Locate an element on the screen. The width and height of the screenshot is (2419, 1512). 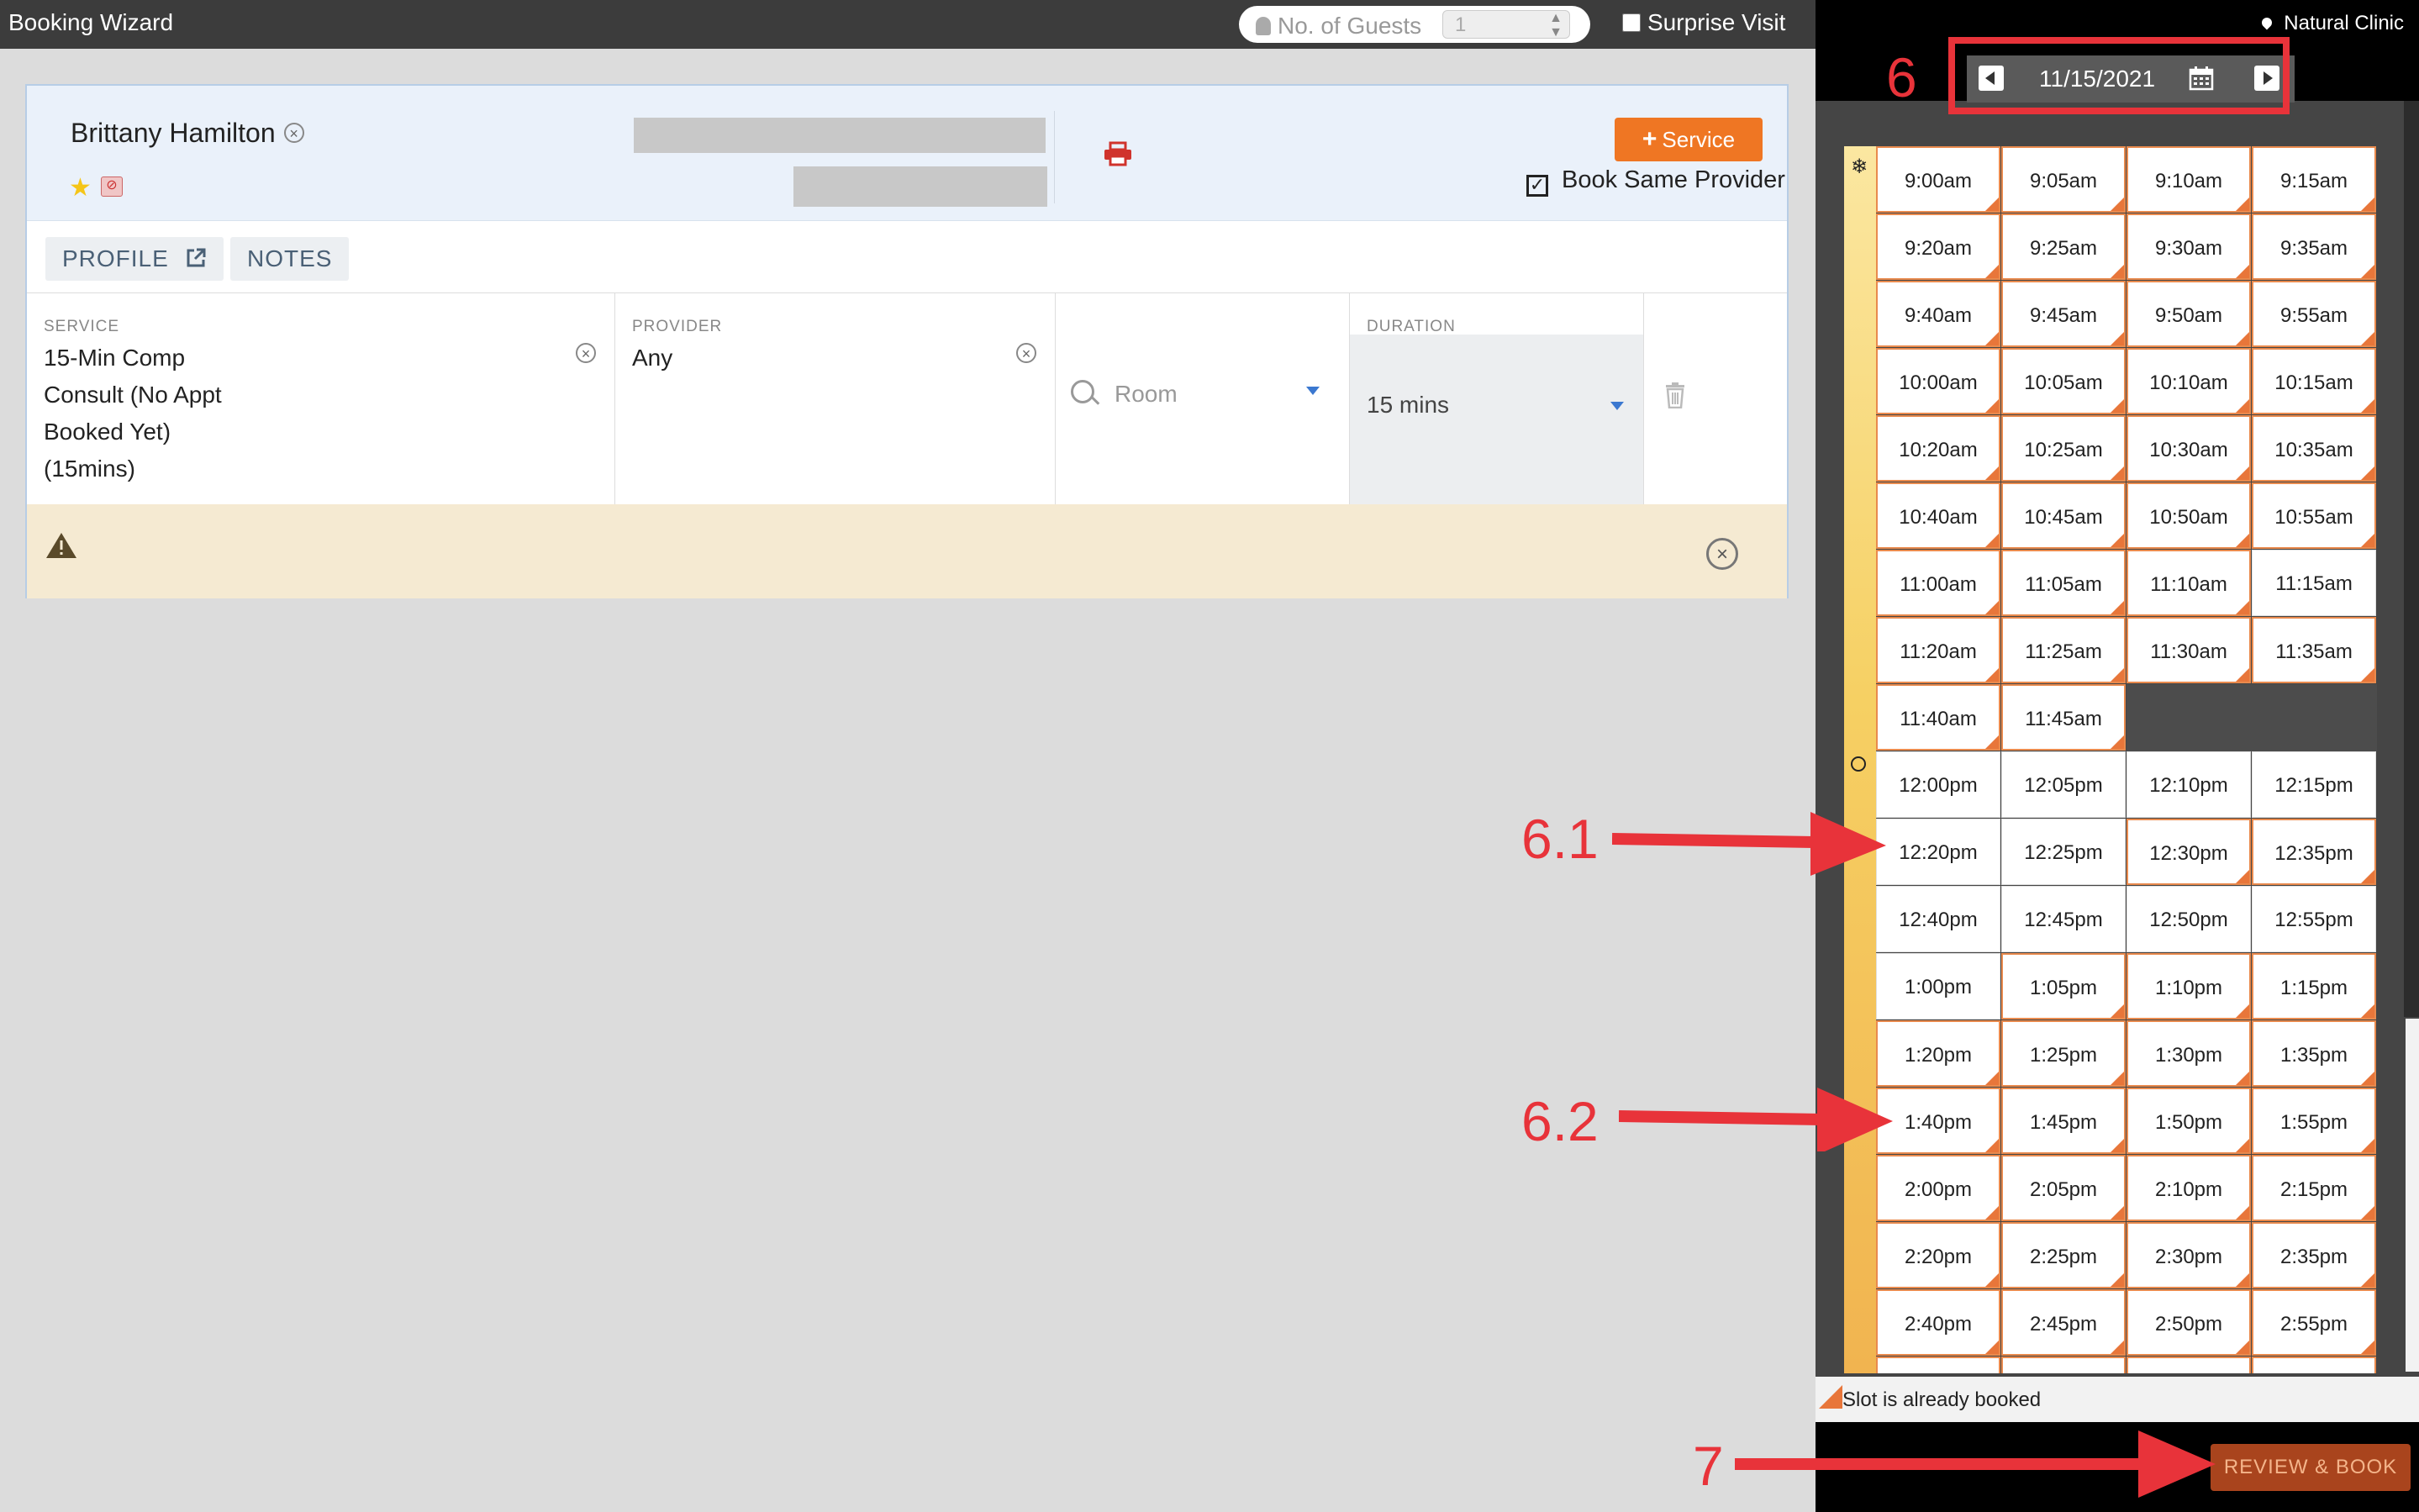
time-slot: 12:05pm is located at coordinates (2063, 785).